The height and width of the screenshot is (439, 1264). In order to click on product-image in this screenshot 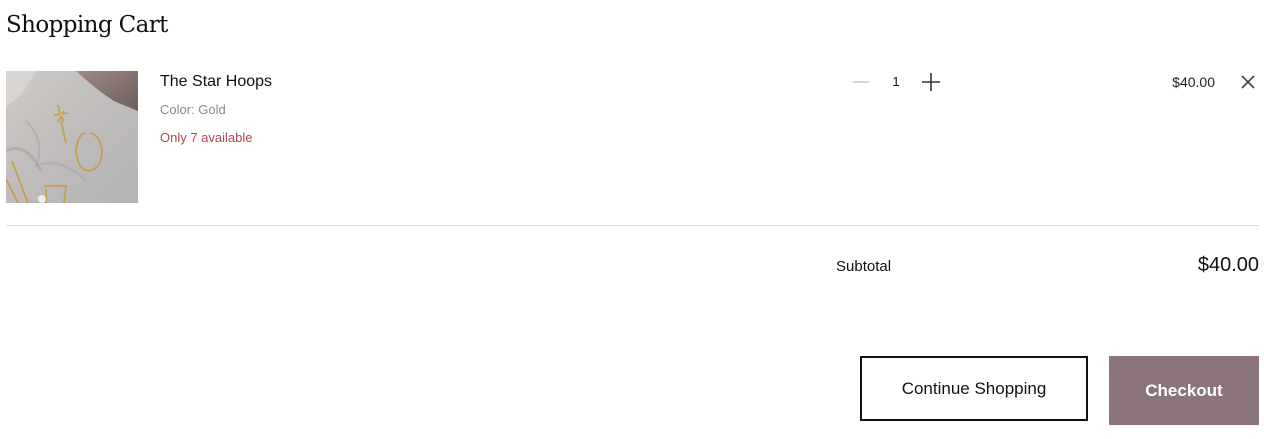, I will do `click(72, 137)`.